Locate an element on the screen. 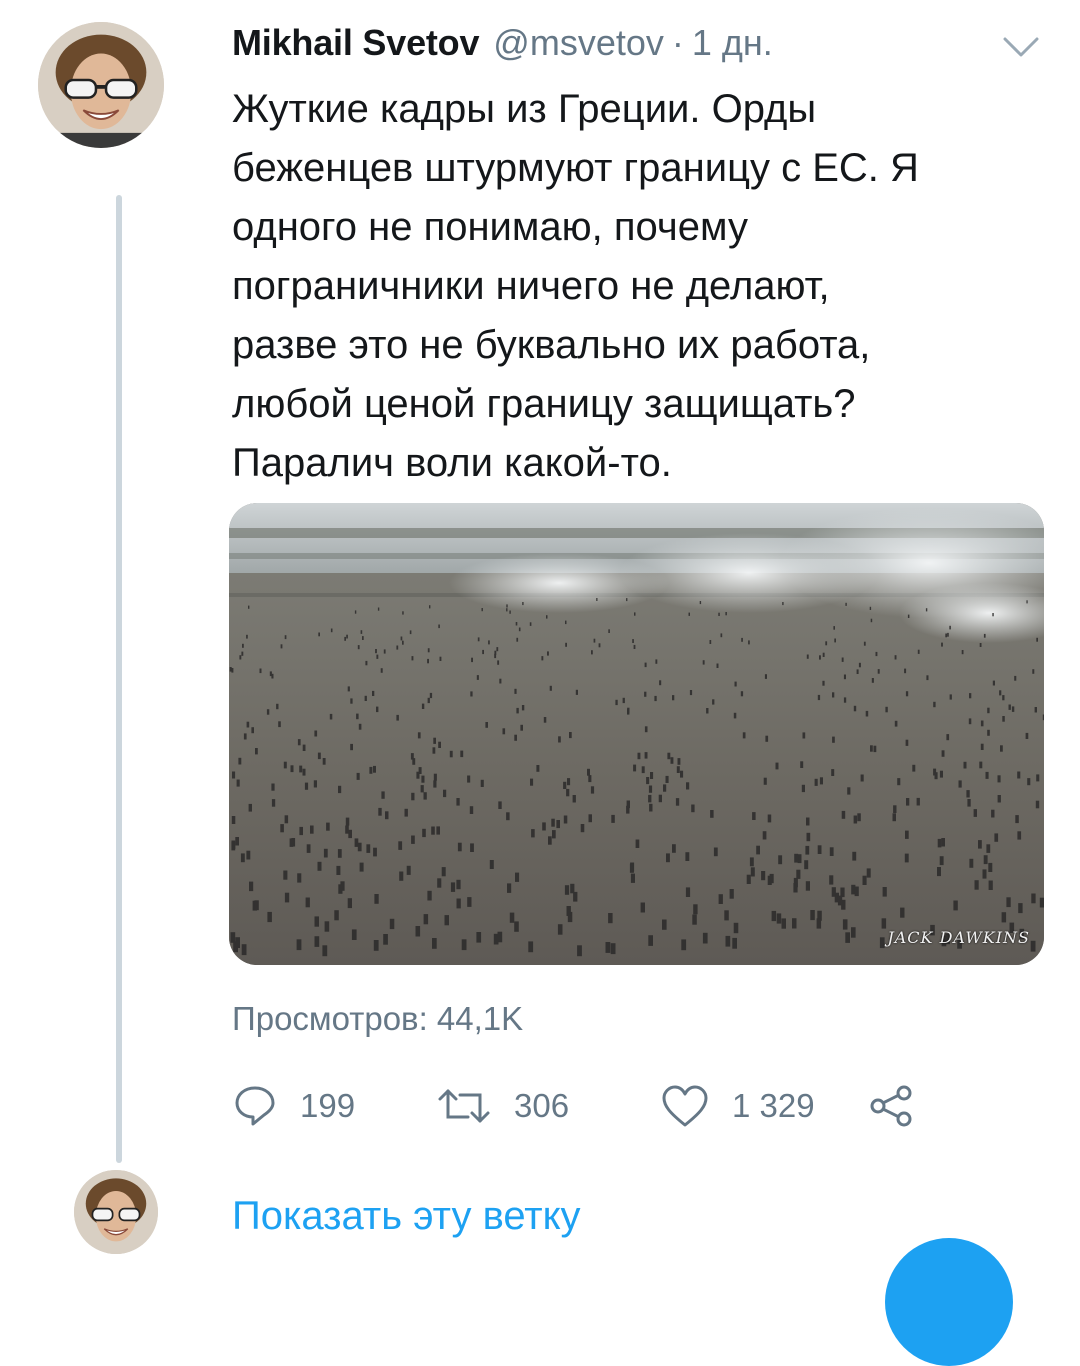  chevron-down-icon is located at coordinates (1021, 47).